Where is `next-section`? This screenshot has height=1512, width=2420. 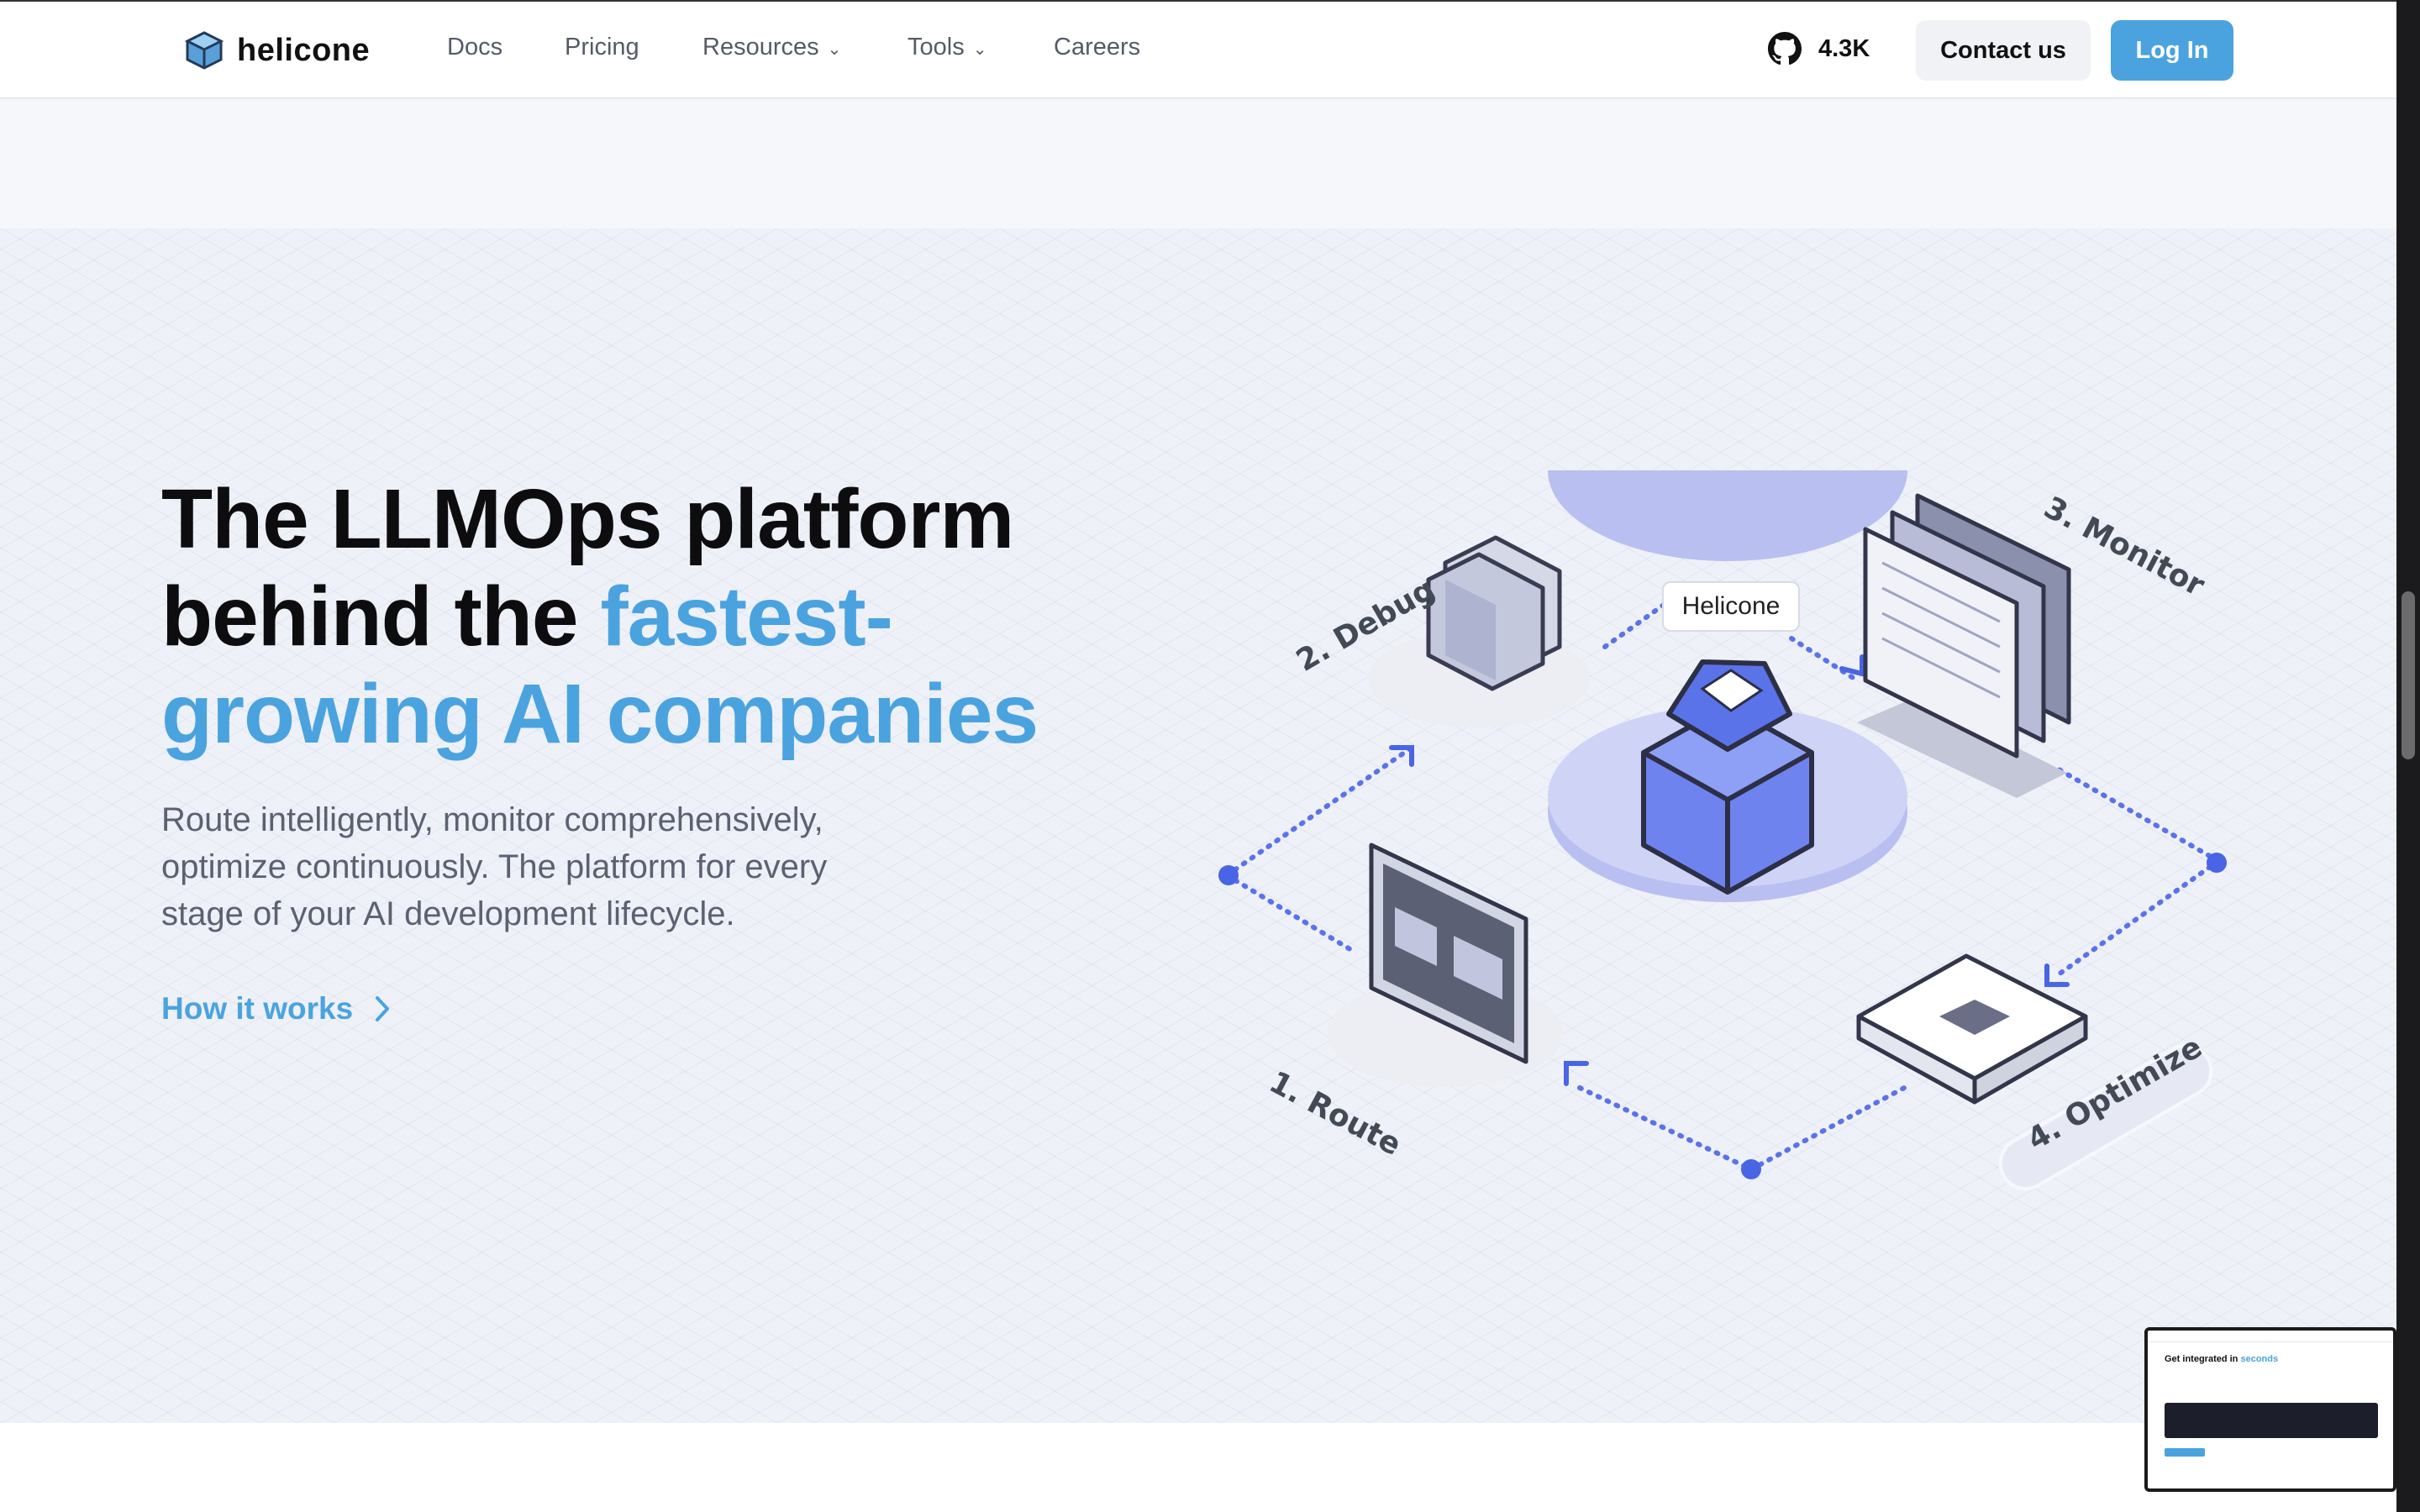 next-section is located at coordinates (1198, 1467).